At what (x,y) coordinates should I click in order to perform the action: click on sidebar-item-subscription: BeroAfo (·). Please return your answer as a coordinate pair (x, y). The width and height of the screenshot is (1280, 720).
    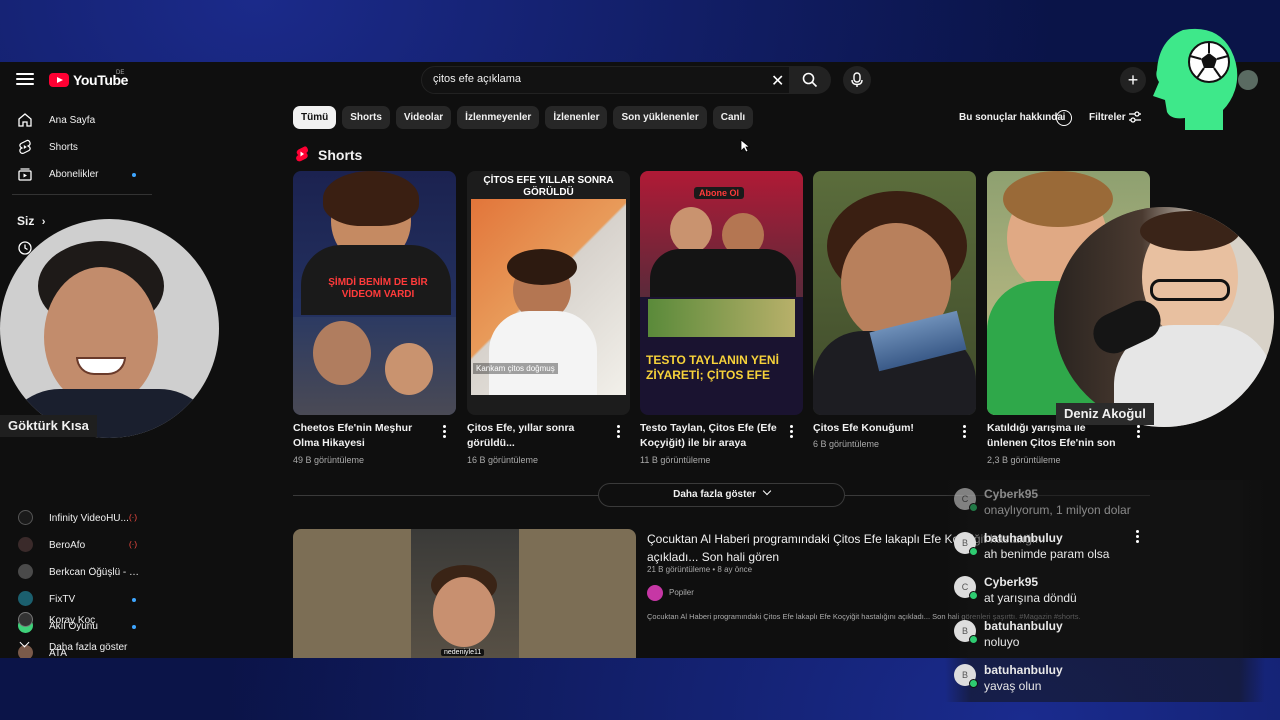
    Looking at the image, I should click on (78, 546).